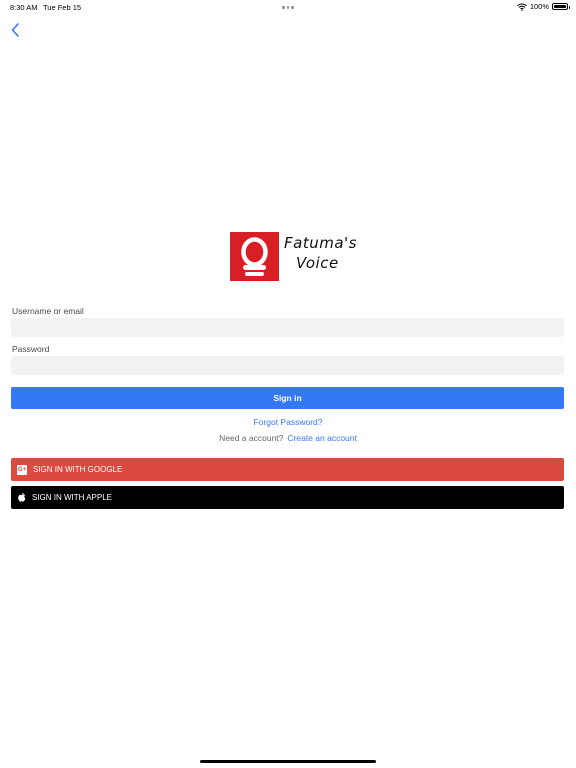 Image resolution: width=576 pixels, height=768 pixels. What do you see at coordinates (321, 438) in the screenshot?
I see `create-account-link: Create an account` at bounding box center [321, 438].